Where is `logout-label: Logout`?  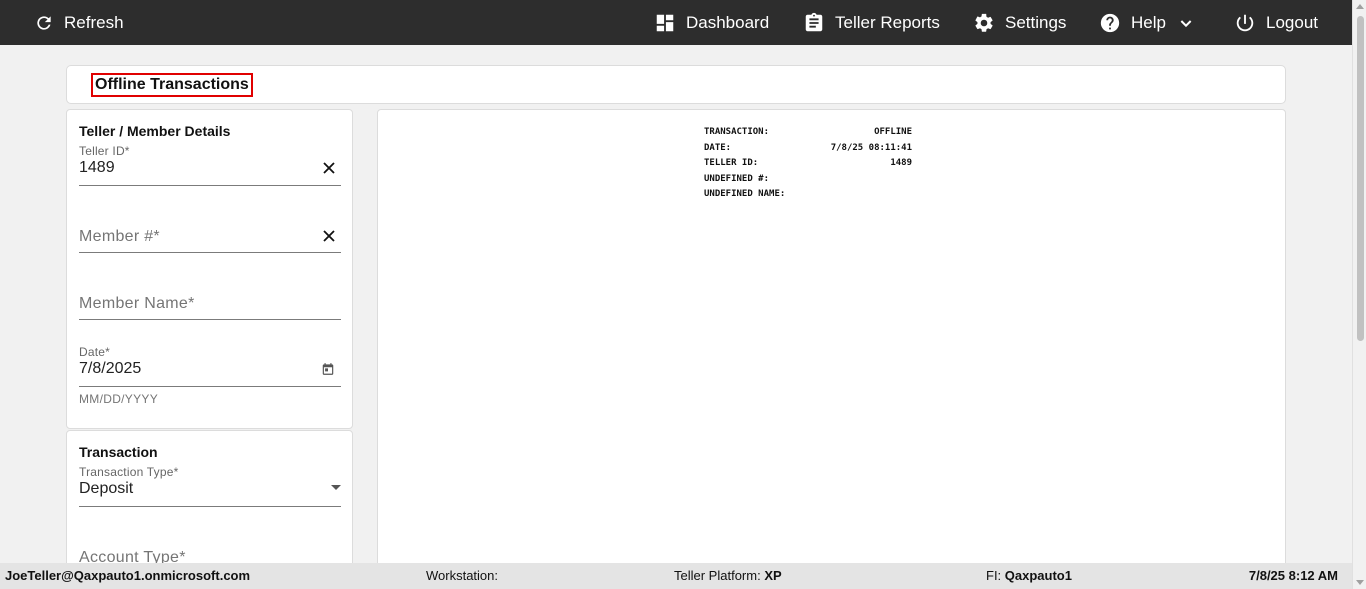 logout-label: Logout is located at coordinates (1292, 22).